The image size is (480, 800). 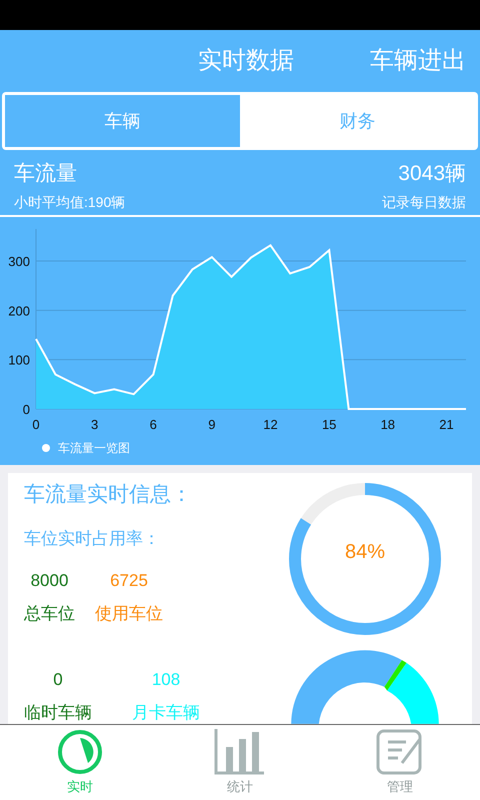 What do you see at coordinates (388, 424) in the screenshot?
I see `x-tick-label: 18` at bounding box center [388, 424].